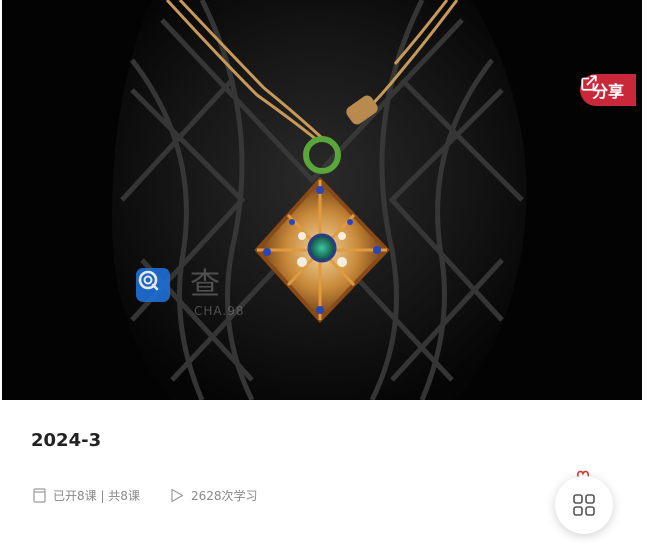 The image size is (648, 550). What do you see at coordinates (207, 284) in the screenshot?
I see `watermark-text: 查` at bounding box center [207, 284].